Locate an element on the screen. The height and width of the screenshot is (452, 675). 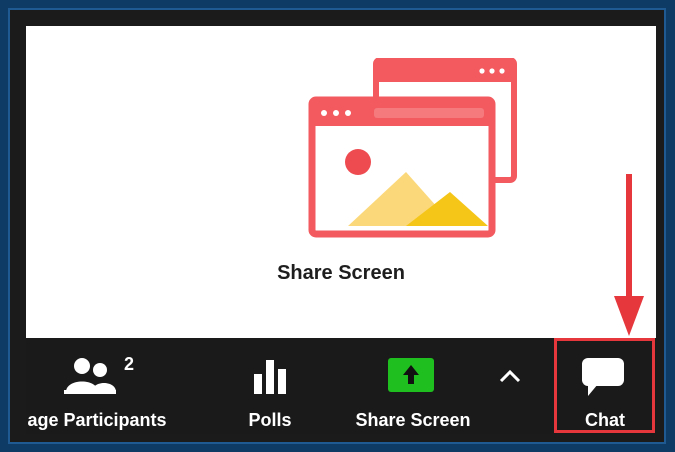
participants-icon is located at coordinates (90, 376).